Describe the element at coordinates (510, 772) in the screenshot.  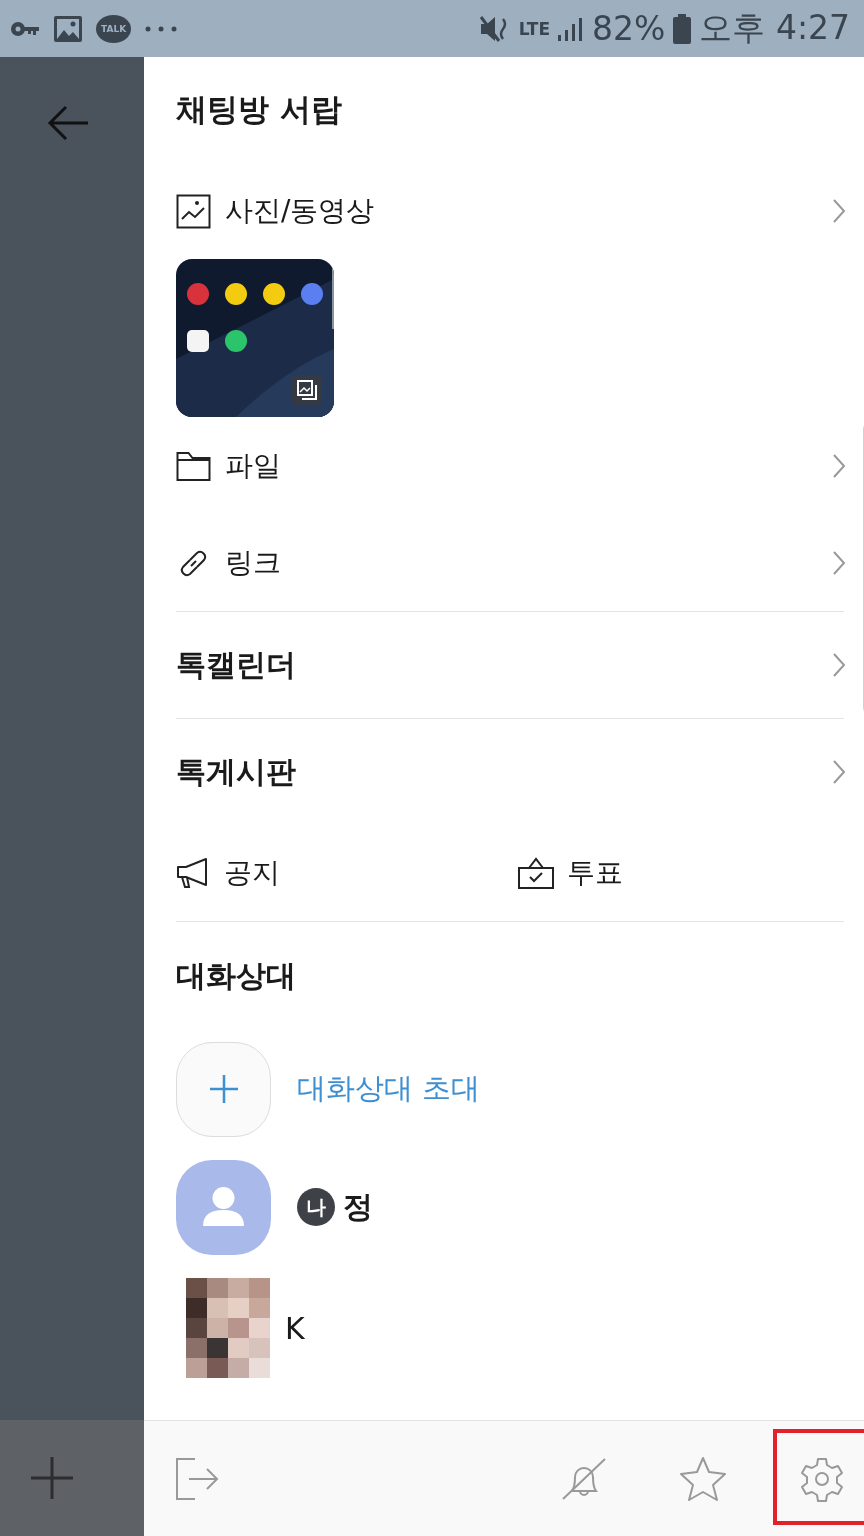
I see `section-row: 톡게시판` at that location.